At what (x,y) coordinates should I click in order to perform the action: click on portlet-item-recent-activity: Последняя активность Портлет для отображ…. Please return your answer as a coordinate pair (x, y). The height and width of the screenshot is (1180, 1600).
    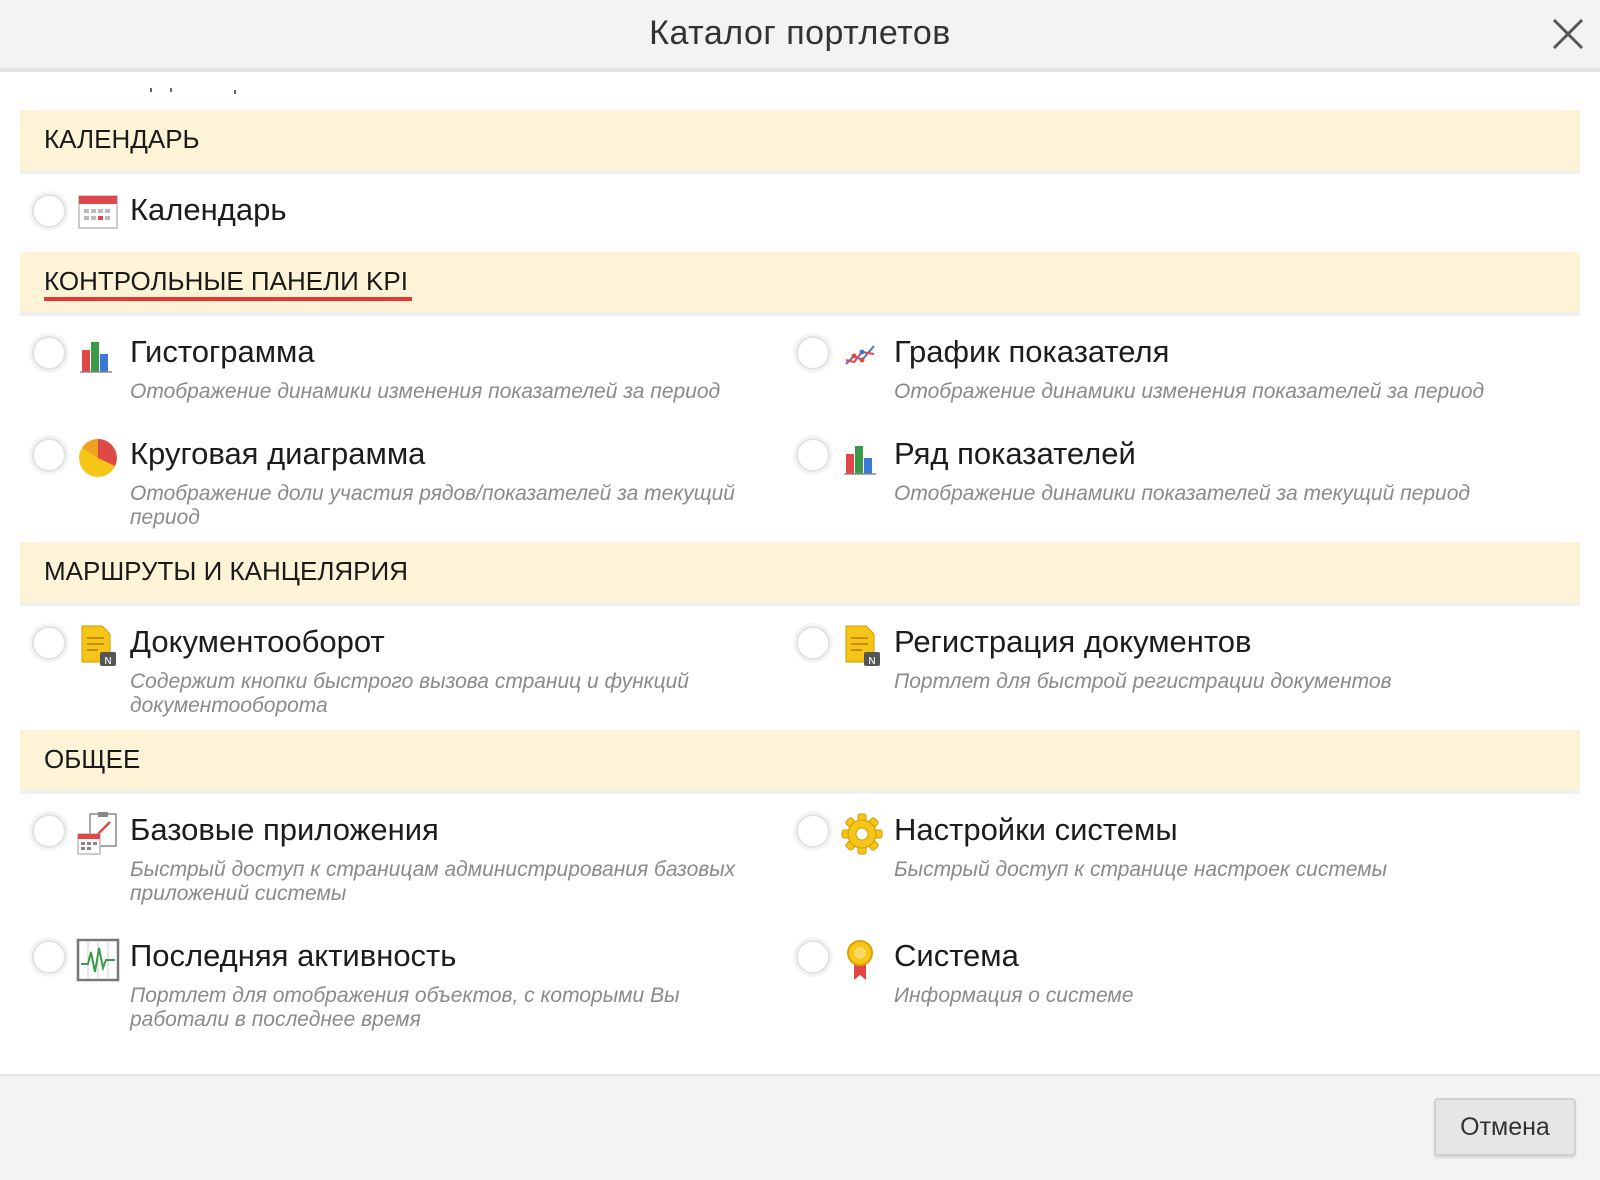
    Looking at the image, I should click on (403, 988).